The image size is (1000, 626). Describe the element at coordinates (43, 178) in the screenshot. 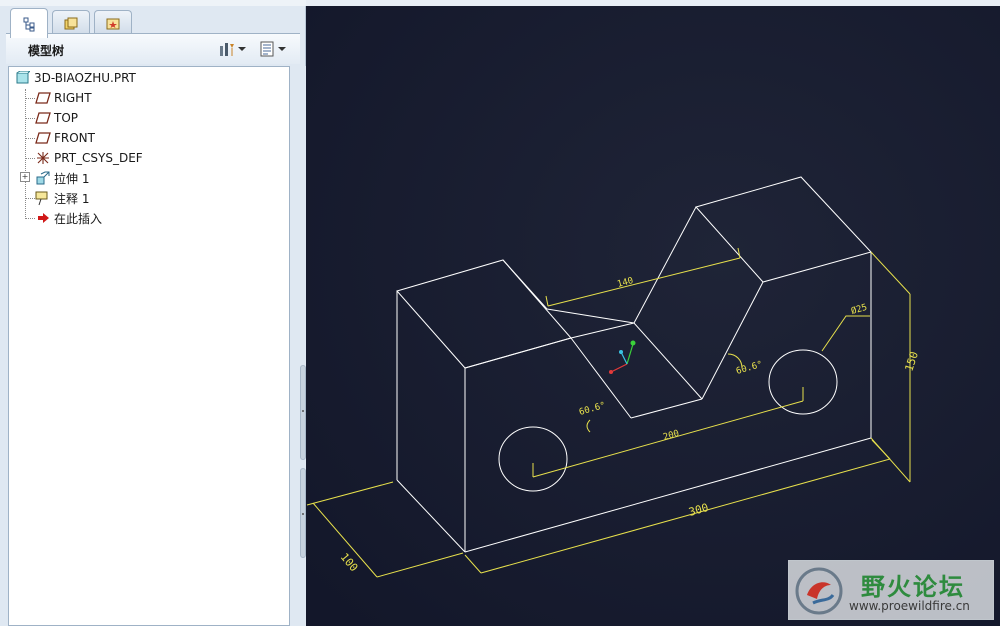

I see `extrude-icon` at that location.